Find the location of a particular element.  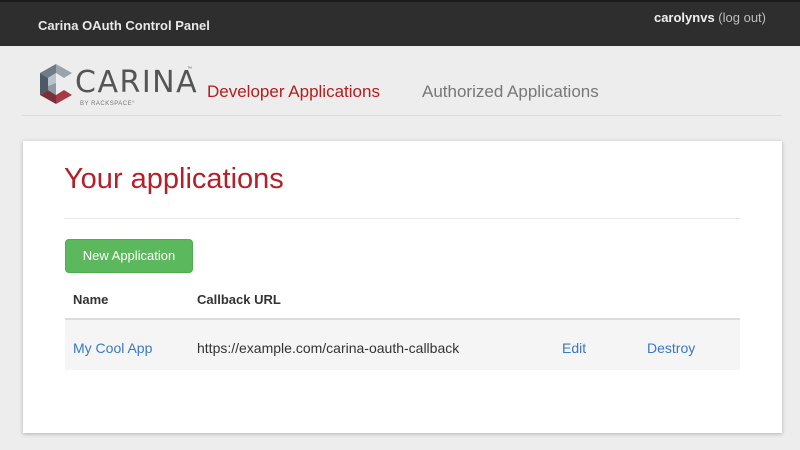

carina-logo-icon is located at coordinates (56, 84).